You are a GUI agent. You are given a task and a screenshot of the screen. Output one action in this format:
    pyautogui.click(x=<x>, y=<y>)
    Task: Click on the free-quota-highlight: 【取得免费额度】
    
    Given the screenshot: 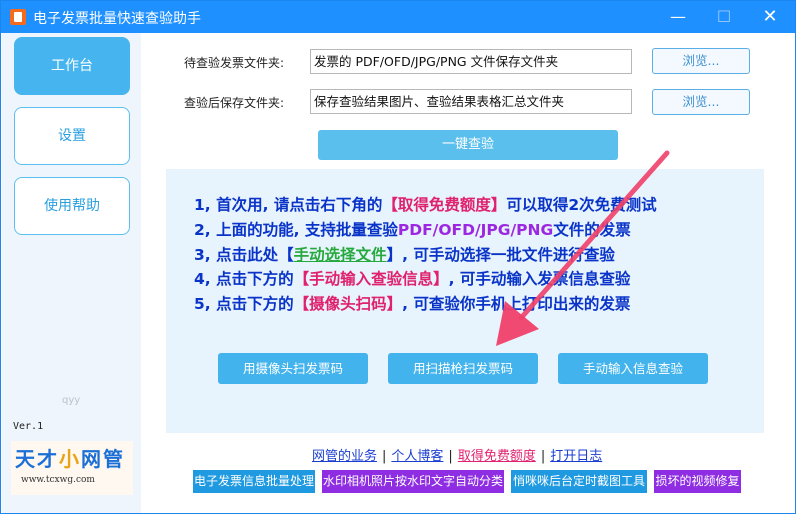 What is the action you would take?
    pyautogui.click(x=444, y=205)
    